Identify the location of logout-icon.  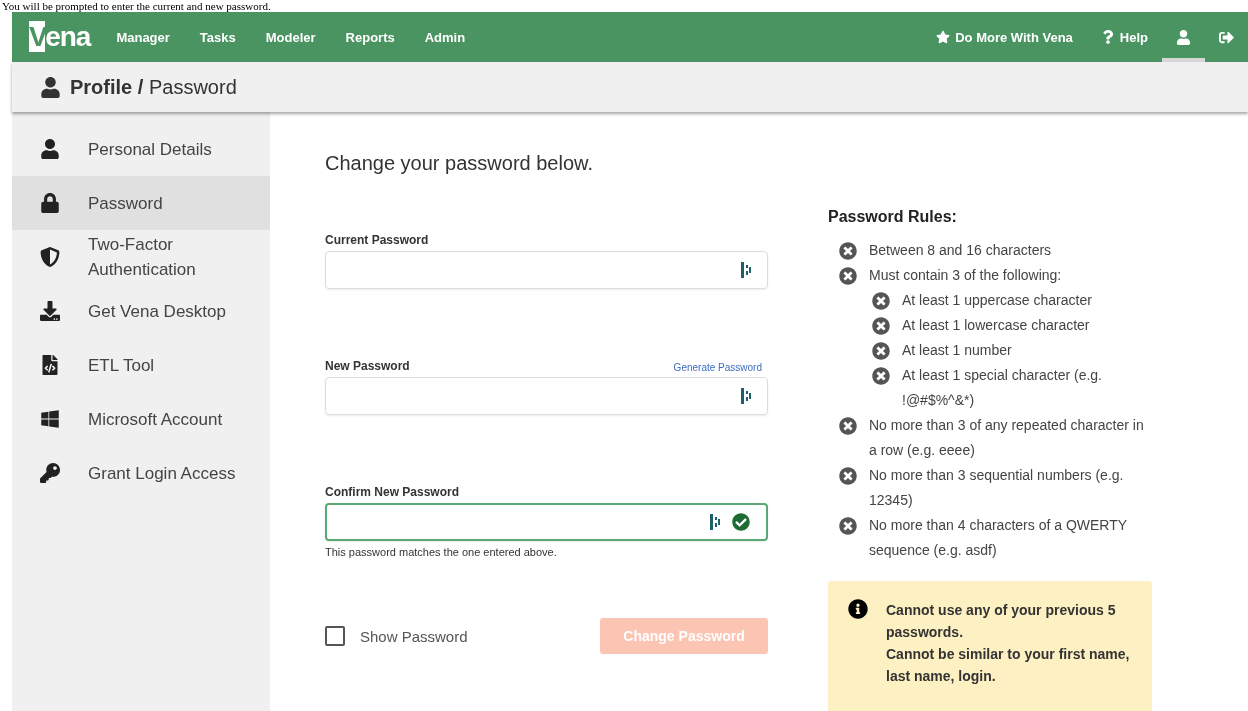
(1226, 37).